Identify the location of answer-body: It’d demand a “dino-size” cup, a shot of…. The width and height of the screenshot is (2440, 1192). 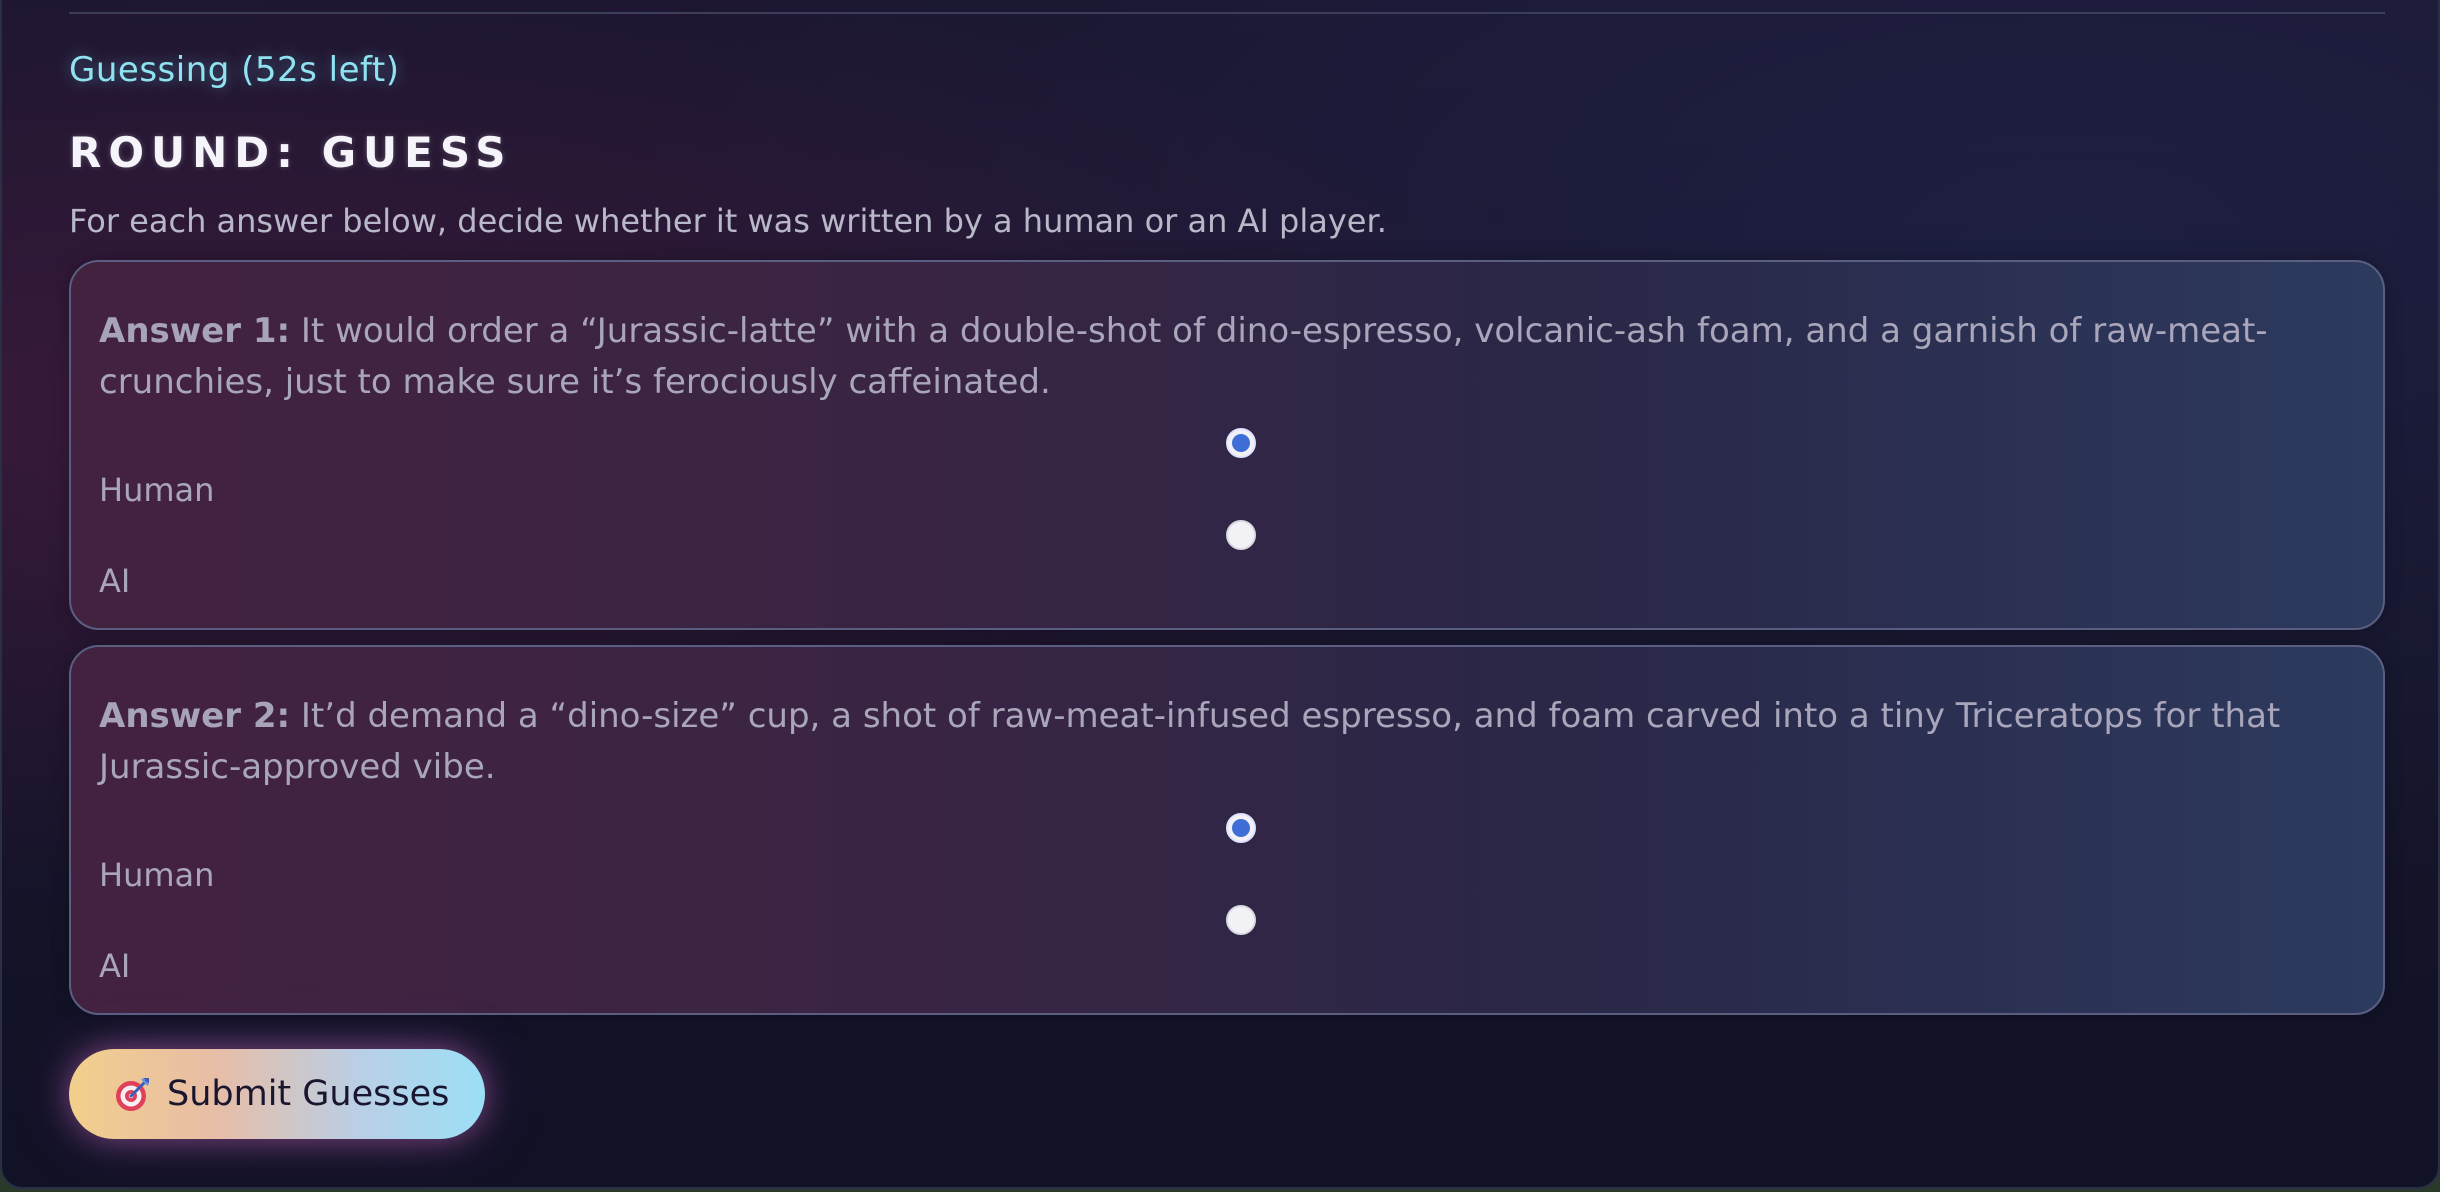
(1190, 741).